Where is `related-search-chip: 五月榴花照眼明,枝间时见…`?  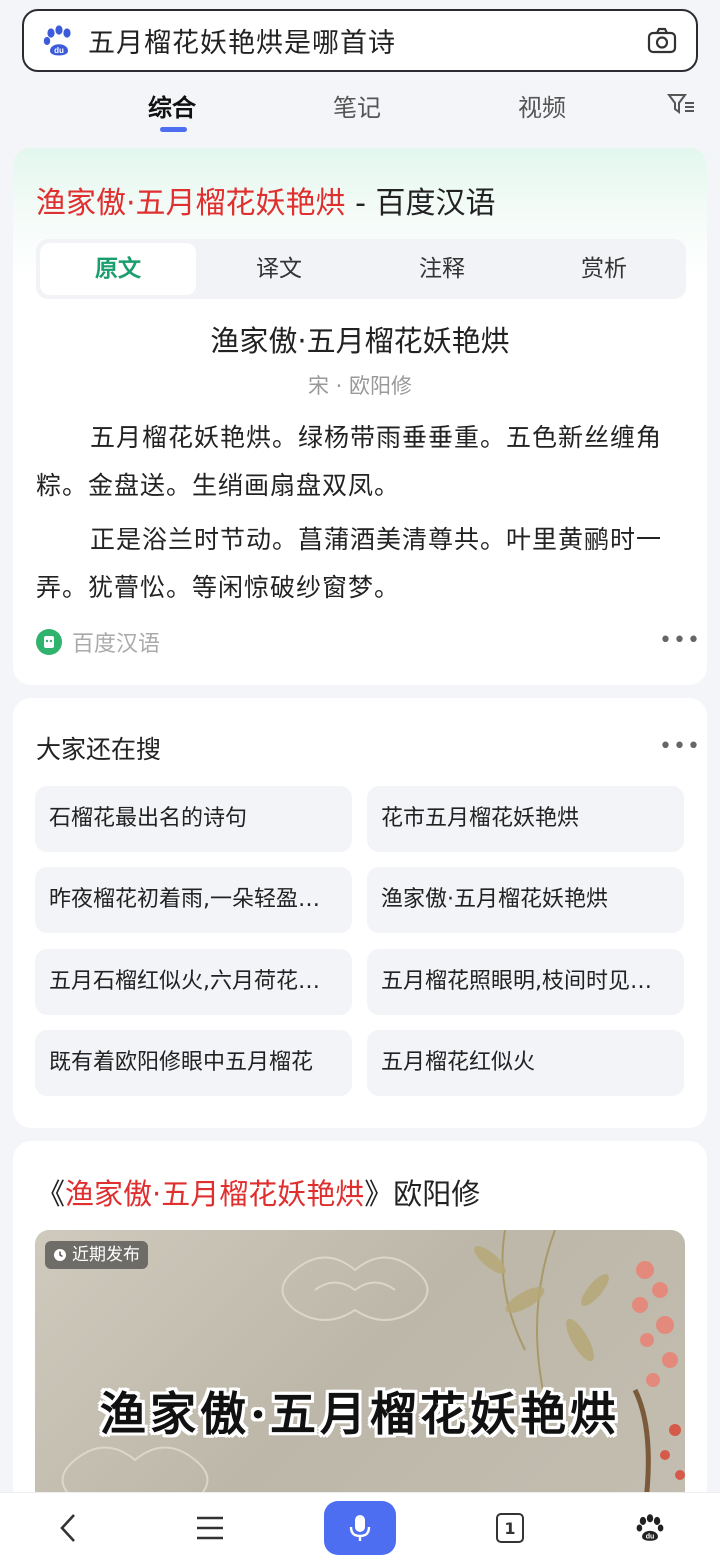 related-search-chip: 五月榴花照眼明,枝间时见… is located at coordinates (525, 982).